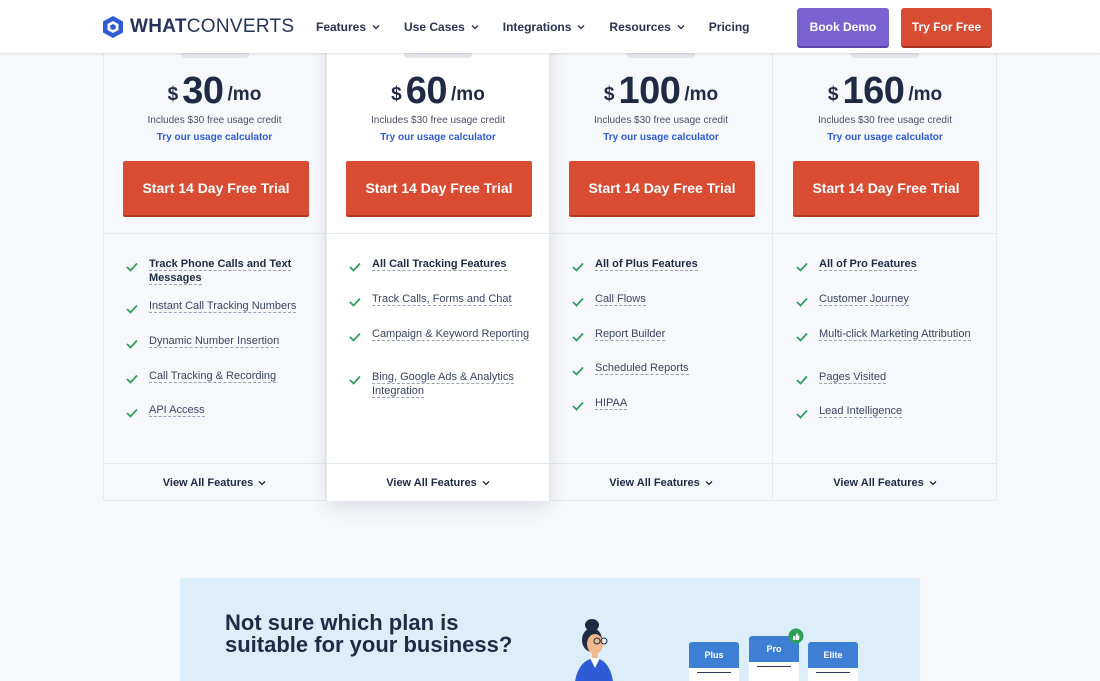  I want to click on feature-item: Report Builder, so click(667, 335).